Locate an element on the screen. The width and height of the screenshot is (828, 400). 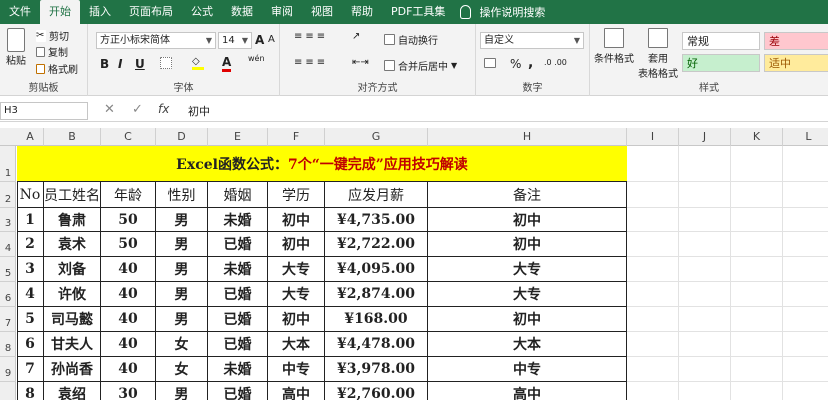
data-cell-row3-A: 1 is located at coordinates (30, 220).